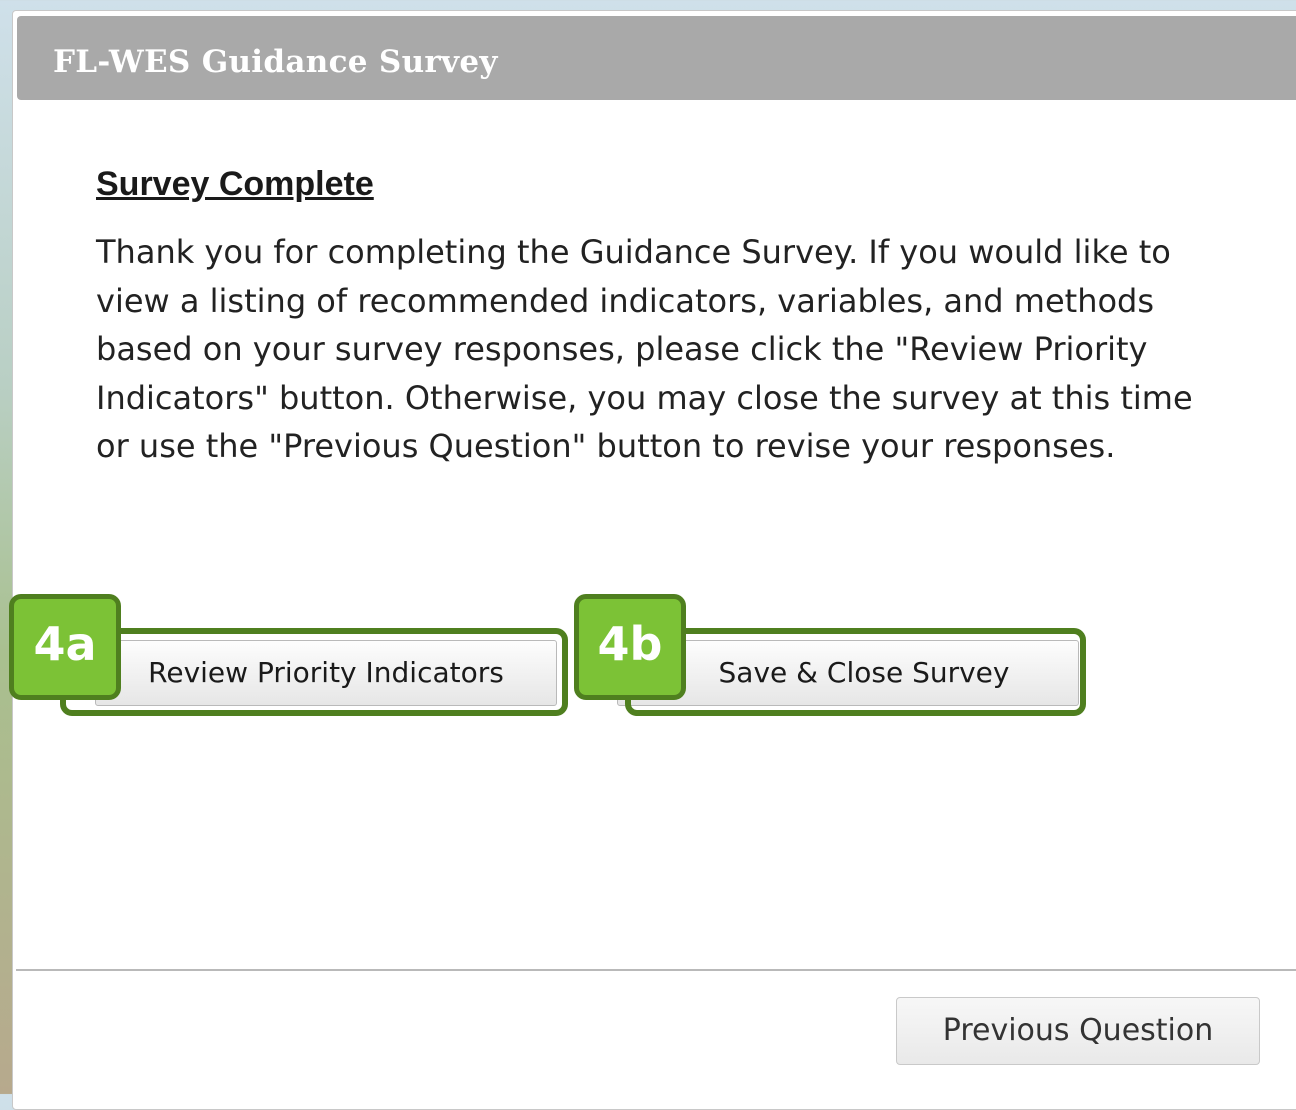 This screenshot has width=1296, height=1110. I want to click on step-badge-4b: 4b, so click(630, 647).